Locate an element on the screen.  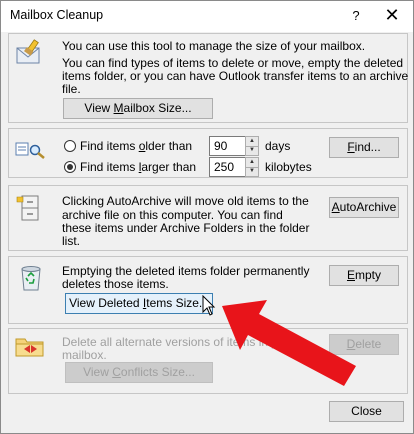
annotation-arrow is located at coordinates (289, 343).